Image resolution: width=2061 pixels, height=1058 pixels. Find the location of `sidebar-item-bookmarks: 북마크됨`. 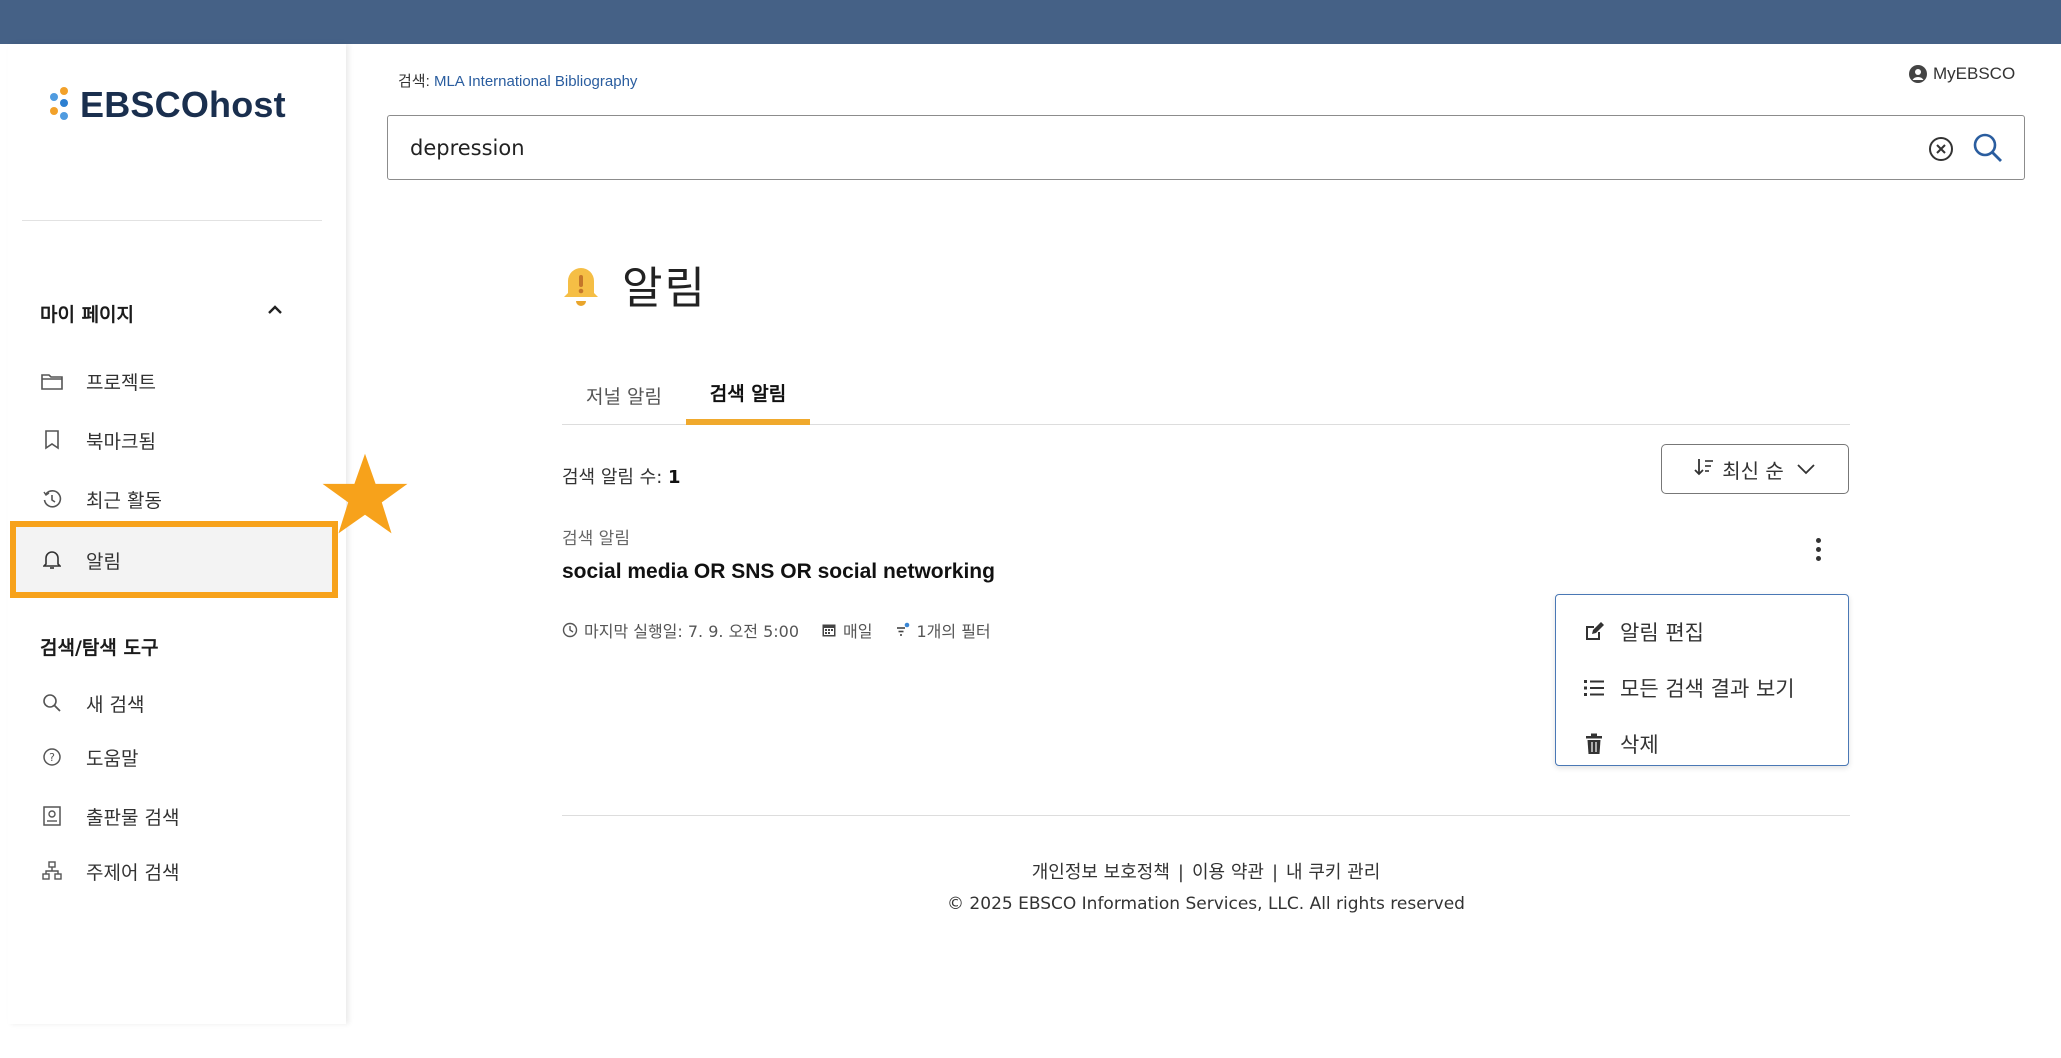

sidebar-item-bookmarks: 북마크됨 is located at coordinates (98, 440).